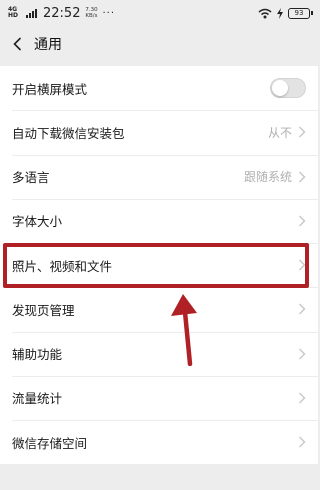 The width and height of the screenshot is (320, 490). I want to click on setting-label: 照片、视频和文件, so click(62, 266).